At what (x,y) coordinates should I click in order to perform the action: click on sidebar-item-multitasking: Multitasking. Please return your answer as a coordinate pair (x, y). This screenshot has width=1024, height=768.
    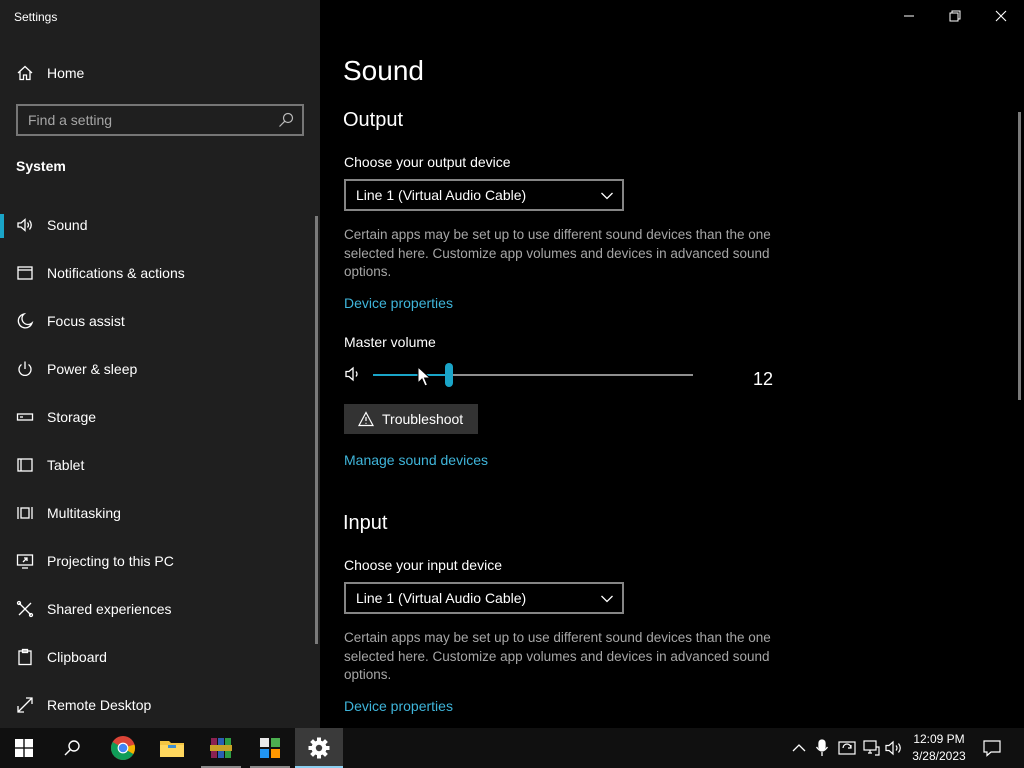
    Looking at the image, I should click on (157, 516).